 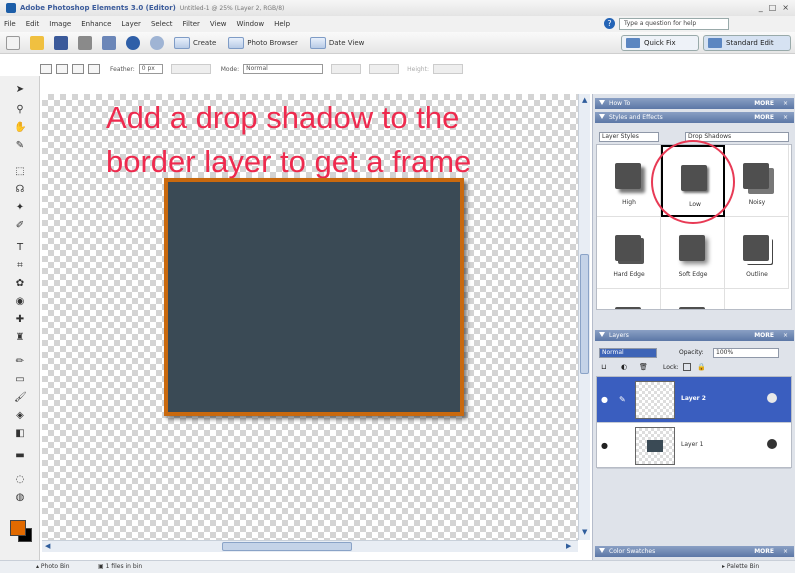 What do you see at coordinates (20, 172) in the screenshot?
I see `marquee-tool-icon: ⬚` at bounding box center [20, 172].